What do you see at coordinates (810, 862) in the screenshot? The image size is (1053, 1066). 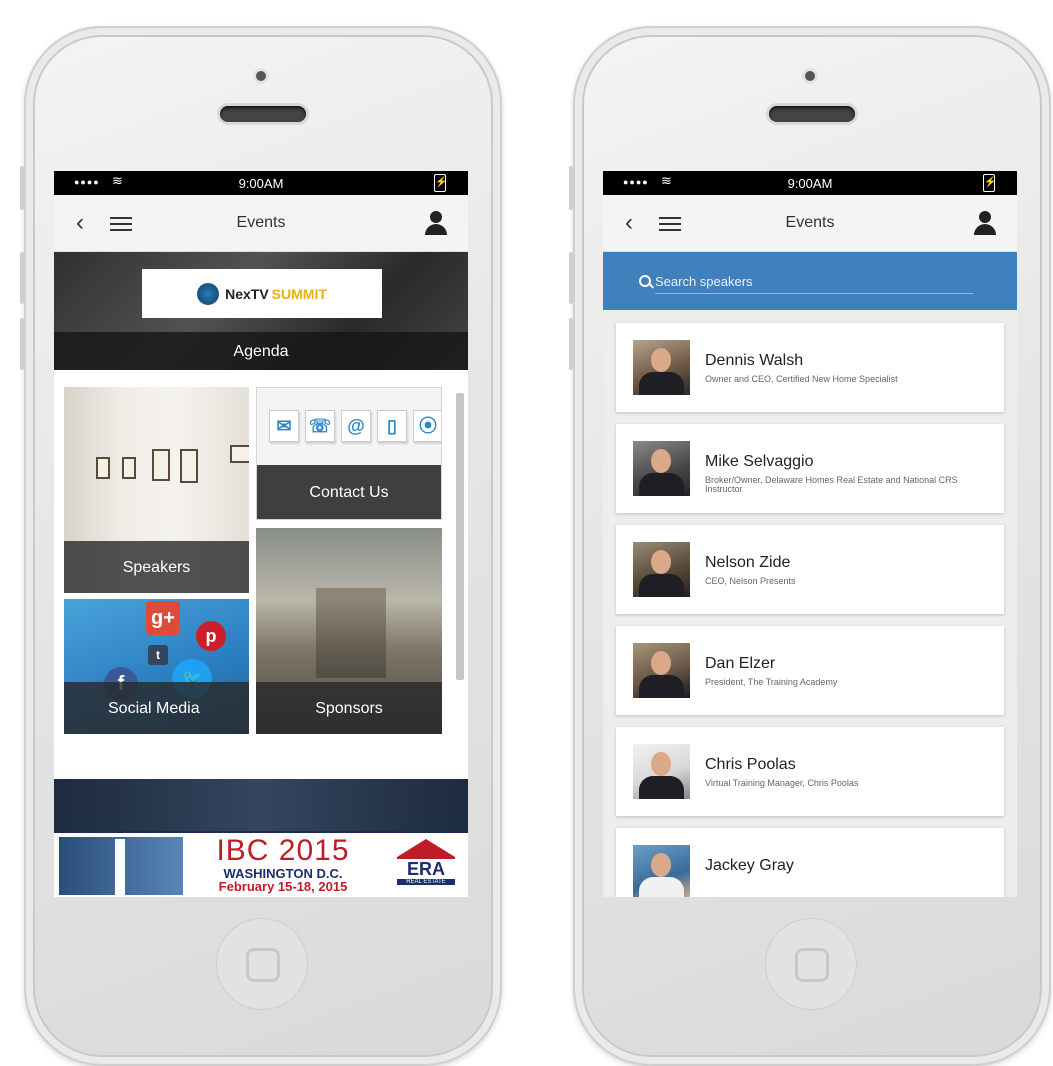 I see `speaker-card: Jackey Gray` at bounding box center [810, 862].